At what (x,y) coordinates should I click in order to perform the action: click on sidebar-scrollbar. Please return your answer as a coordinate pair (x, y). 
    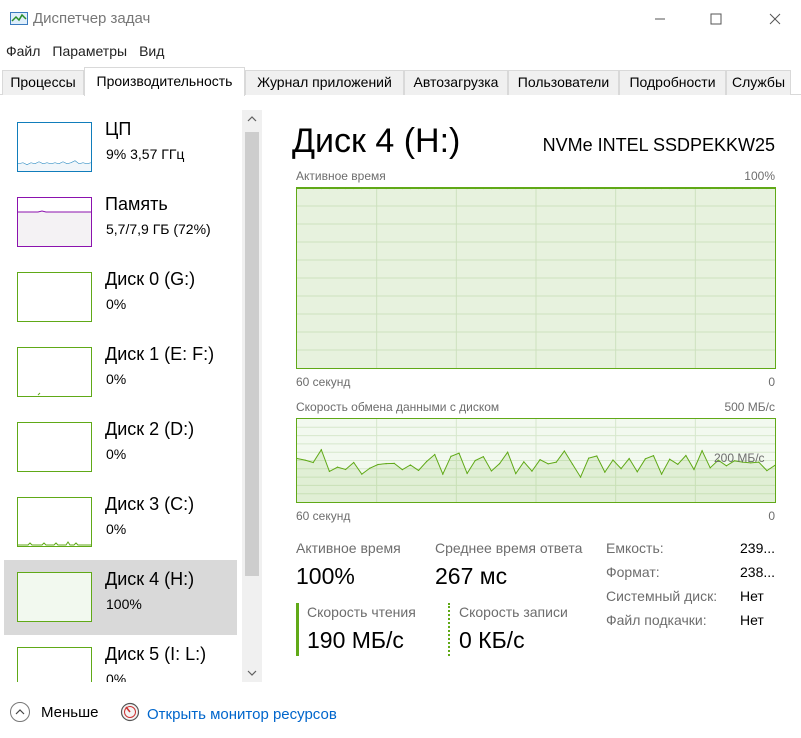
    Looking at the image, I should click on (252, 396).